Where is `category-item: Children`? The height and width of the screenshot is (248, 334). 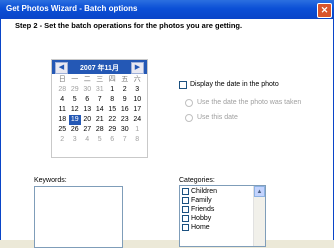 category-item: Children is located at coordinates (199, 191).